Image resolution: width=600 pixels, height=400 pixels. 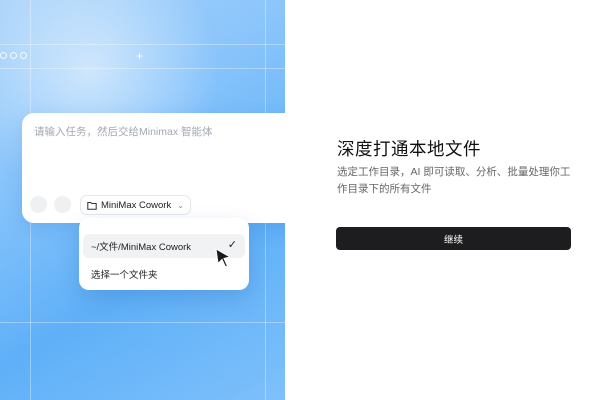 What do you see at coordinates (453, 238) in the screenshot?
I see `continue-button: 继续` at bounding box center [453, 238].